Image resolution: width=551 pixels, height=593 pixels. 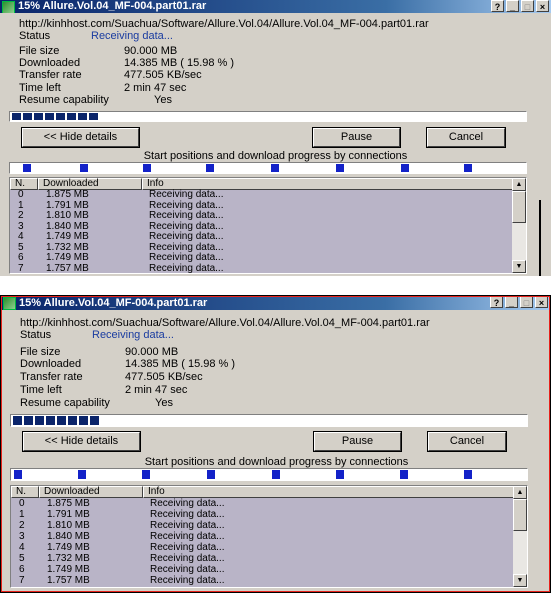 What do you see at coordinates (22, 580) in the screenshot?
I see `cell-number: 7` at bounding box center [22, 580].